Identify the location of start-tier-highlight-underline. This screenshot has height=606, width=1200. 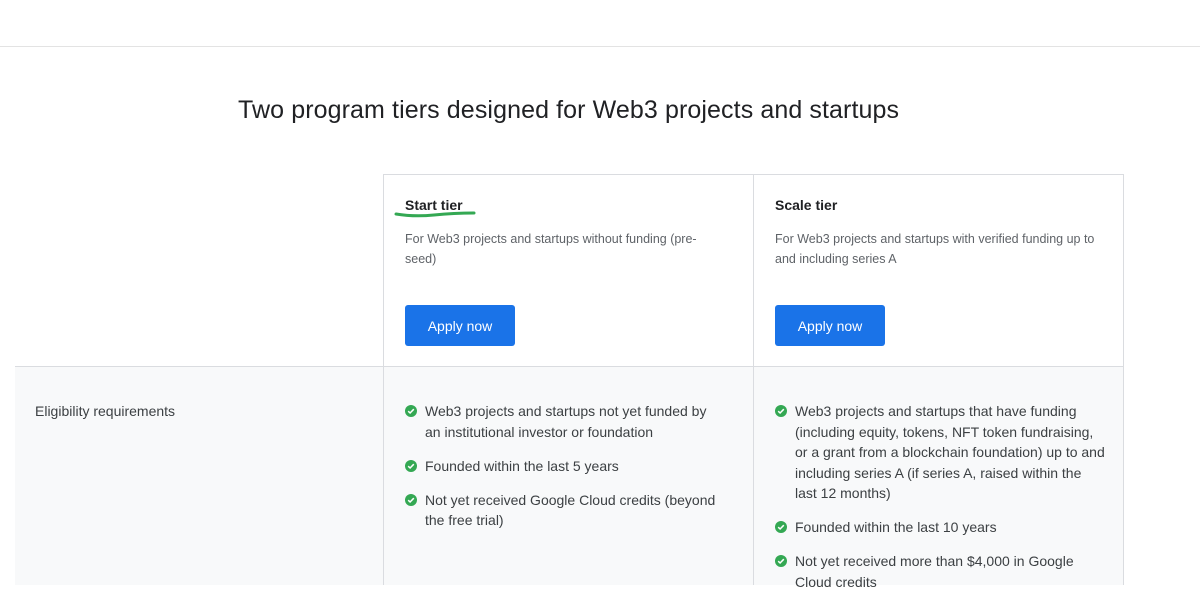
(435, 214).